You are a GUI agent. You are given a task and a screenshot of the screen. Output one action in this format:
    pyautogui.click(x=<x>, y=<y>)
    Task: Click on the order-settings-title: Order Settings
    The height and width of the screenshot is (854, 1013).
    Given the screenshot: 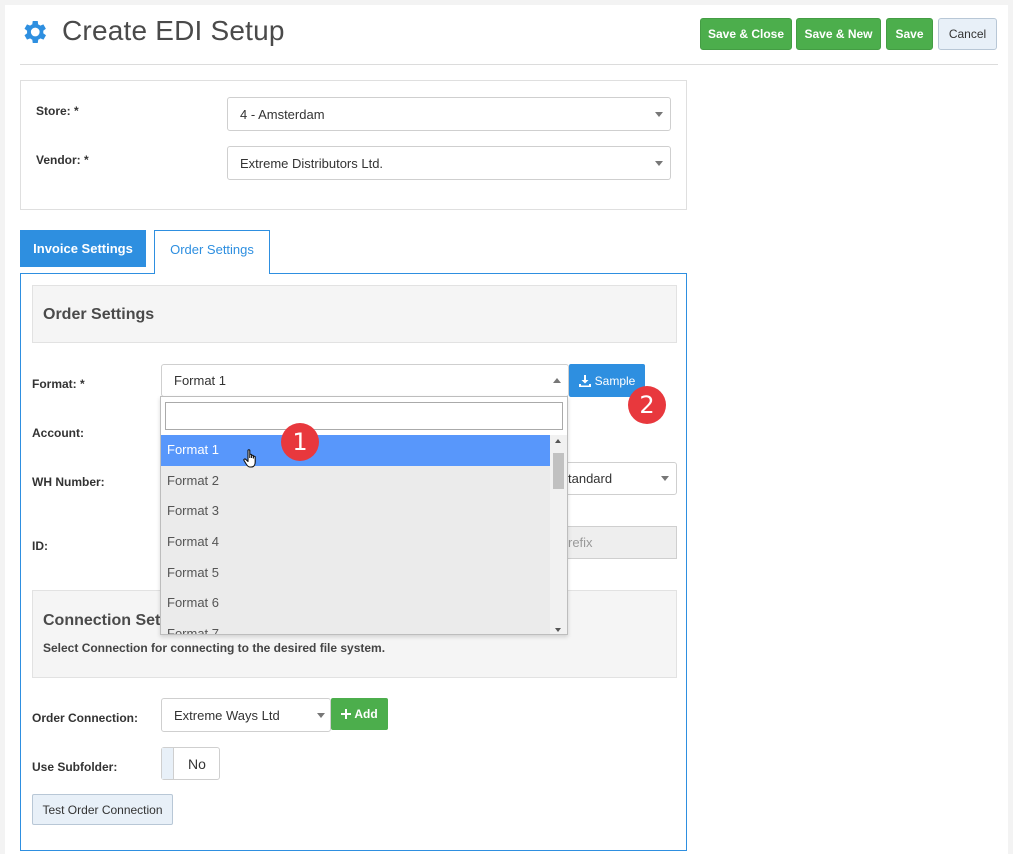 What is the action you would take?
    pyautogui.click(x=99, y=314)
    